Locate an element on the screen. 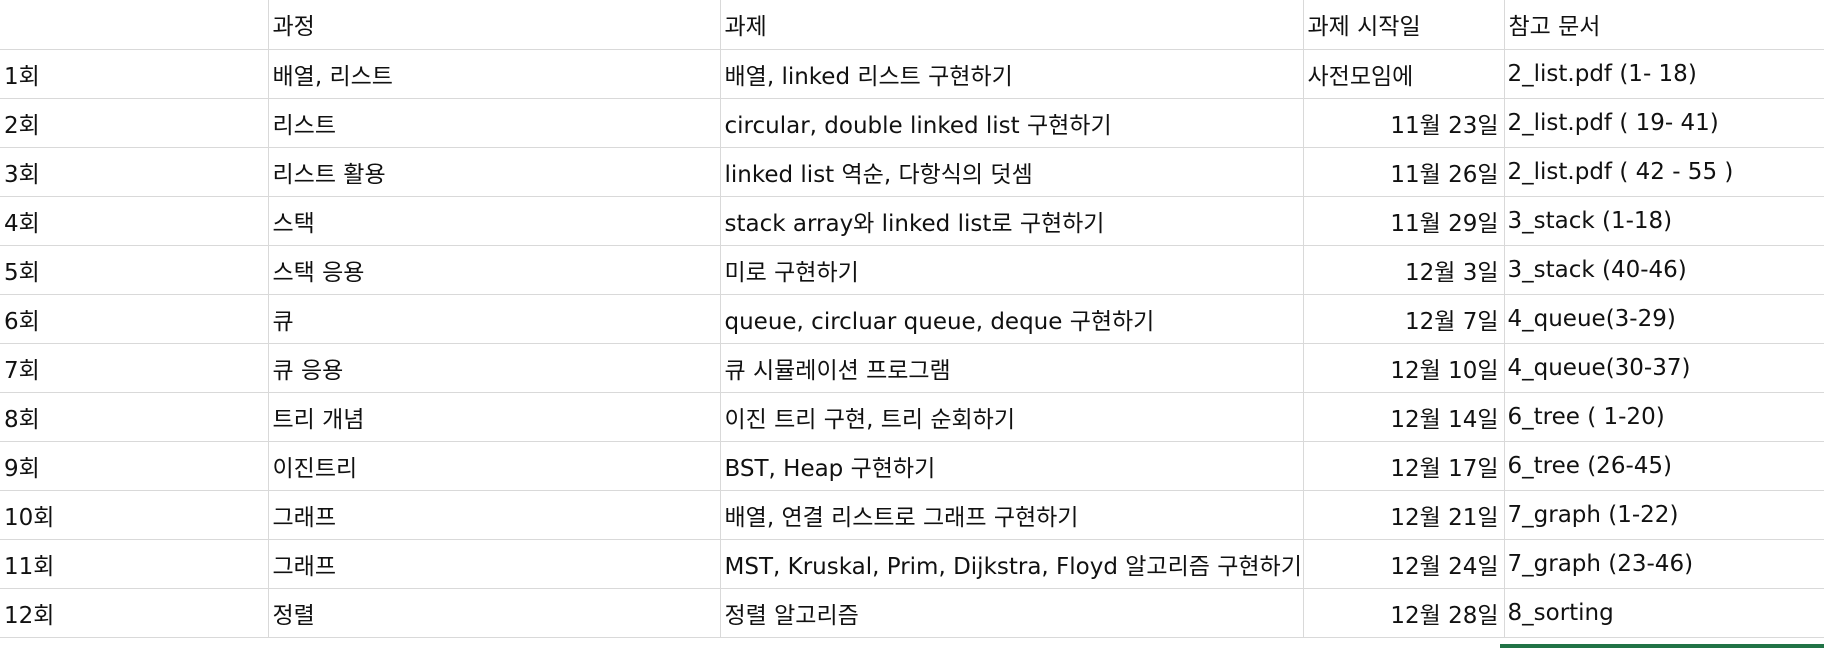  cell-reference: 3_stack (1-18) is located at coordinates (1664, 221).